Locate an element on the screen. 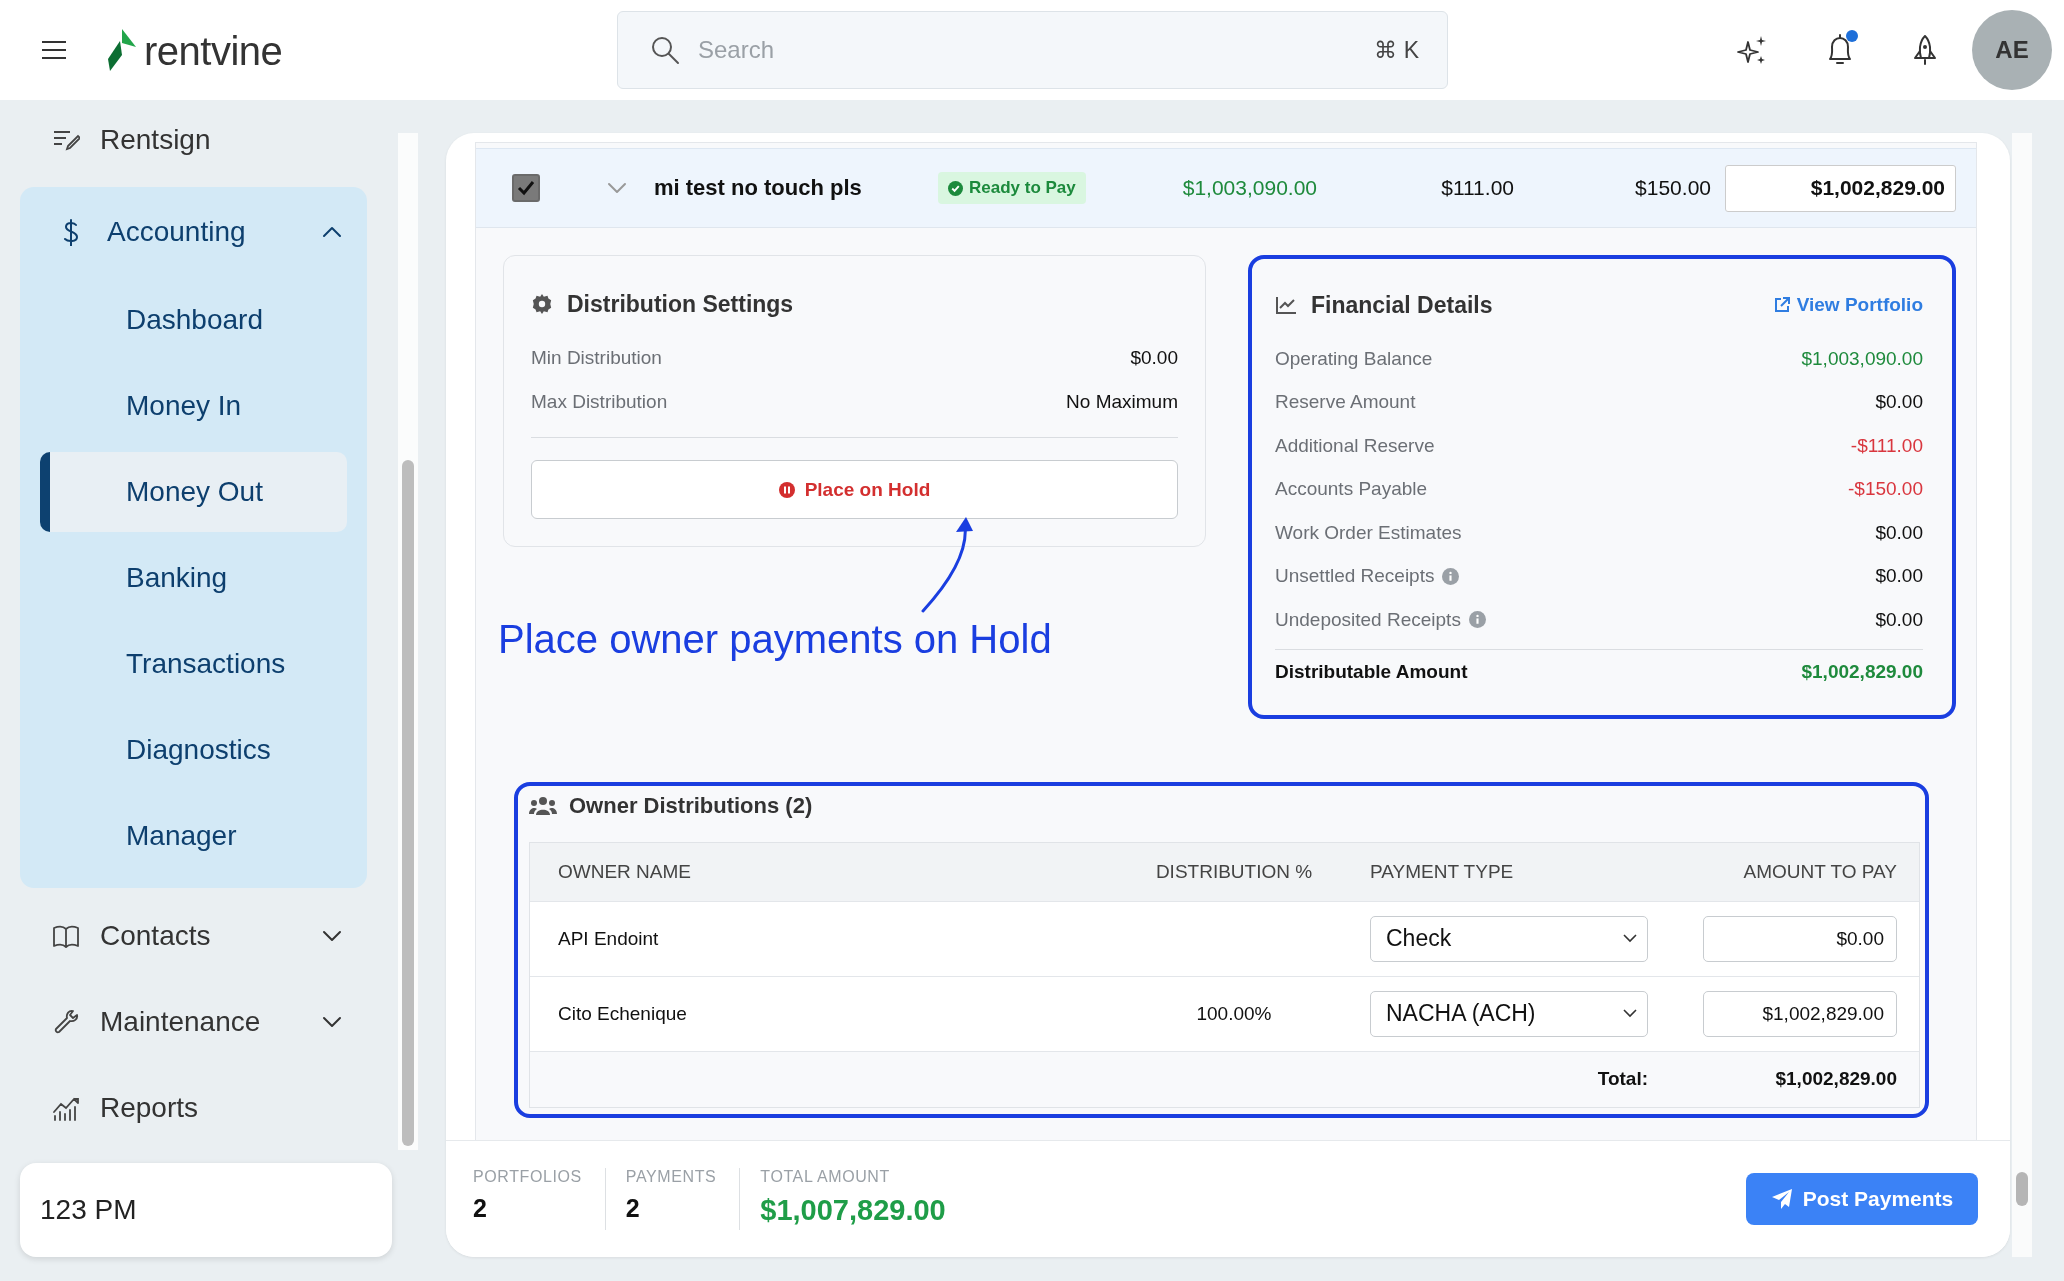  paper-plane-icon is located at coordinates (1781, 1199).